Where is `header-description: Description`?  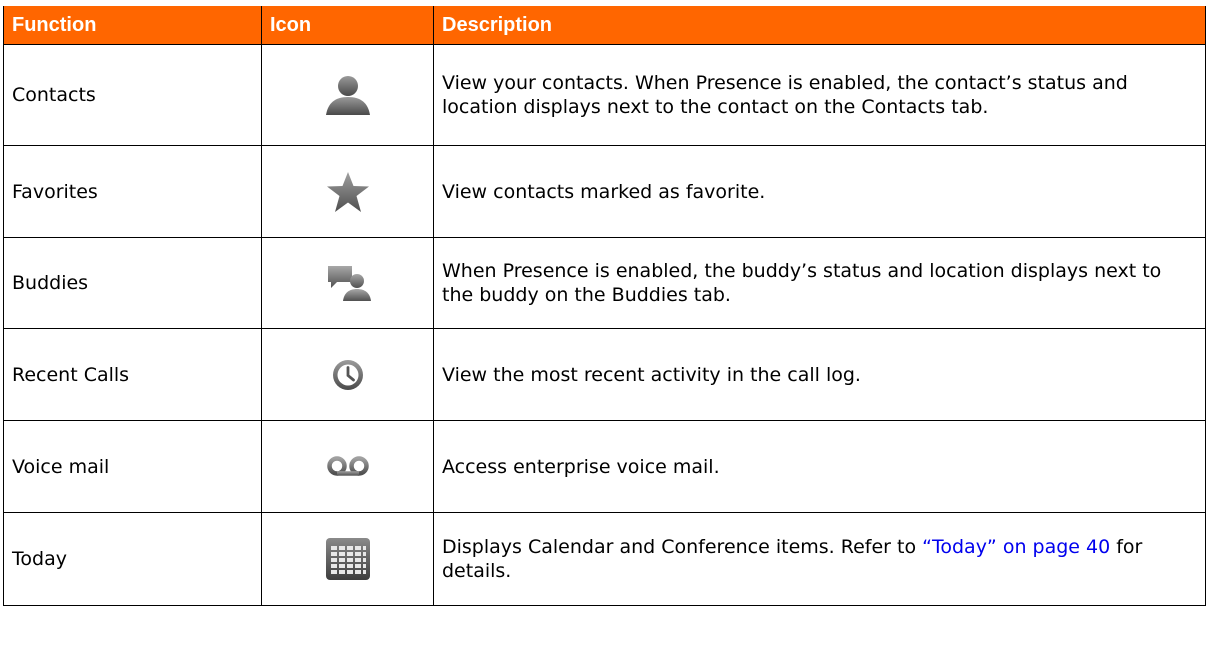
header-description: Description is located at coordinates (819, 25).